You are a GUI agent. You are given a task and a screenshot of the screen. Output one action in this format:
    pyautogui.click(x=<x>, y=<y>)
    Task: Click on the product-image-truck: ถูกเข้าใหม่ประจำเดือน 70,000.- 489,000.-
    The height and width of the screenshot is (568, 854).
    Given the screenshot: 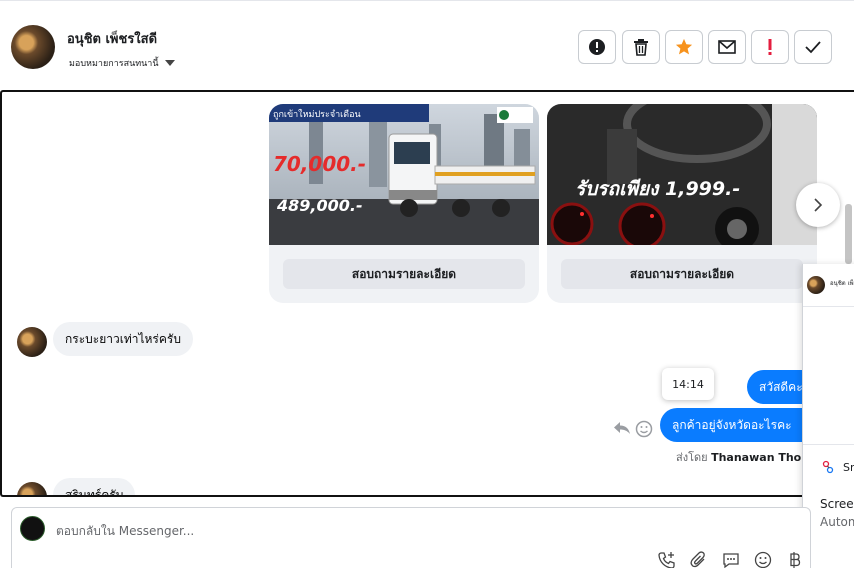 What is the action you would take?
    pyautogui.click(x=404, y=174)
    